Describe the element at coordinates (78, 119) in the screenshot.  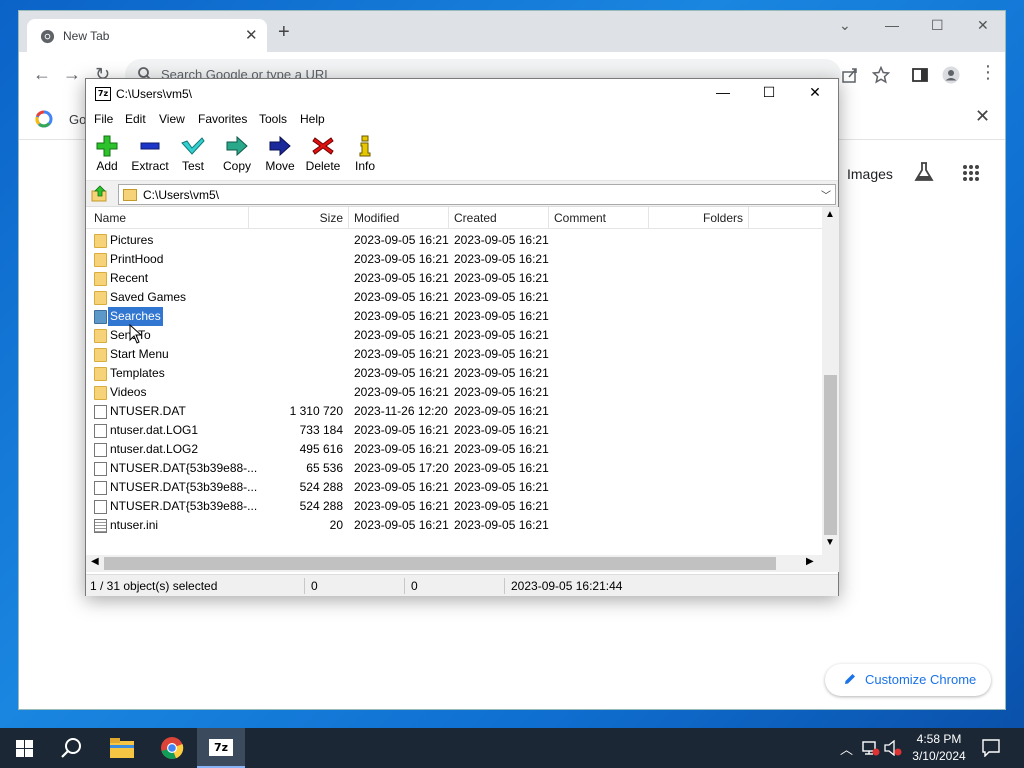
I see `promo-text: Go` at that location.